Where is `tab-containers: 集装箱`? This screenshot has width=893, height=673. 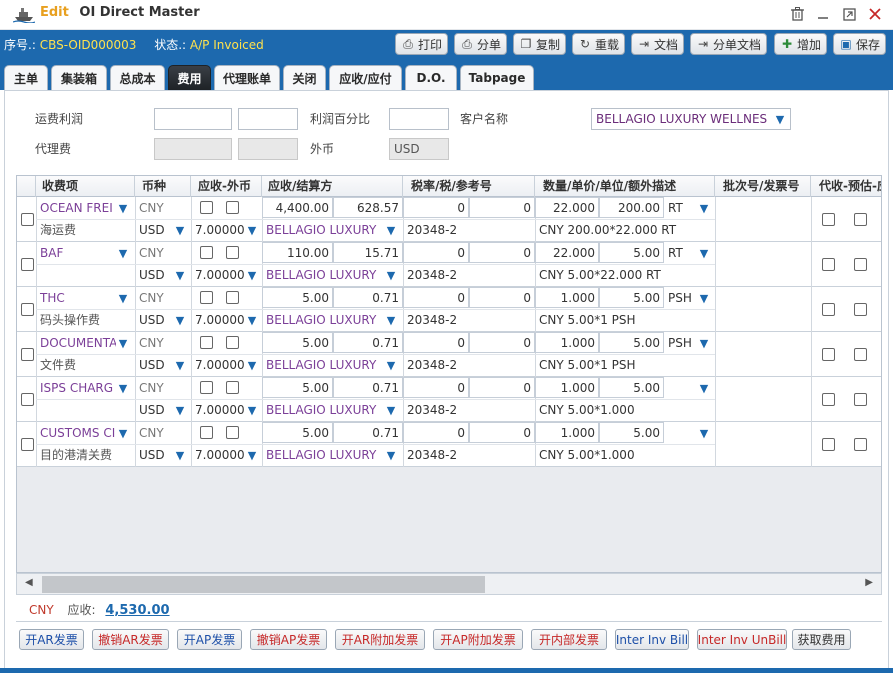
tab-containers: 集装箱 is located at coordinates (79, 77).